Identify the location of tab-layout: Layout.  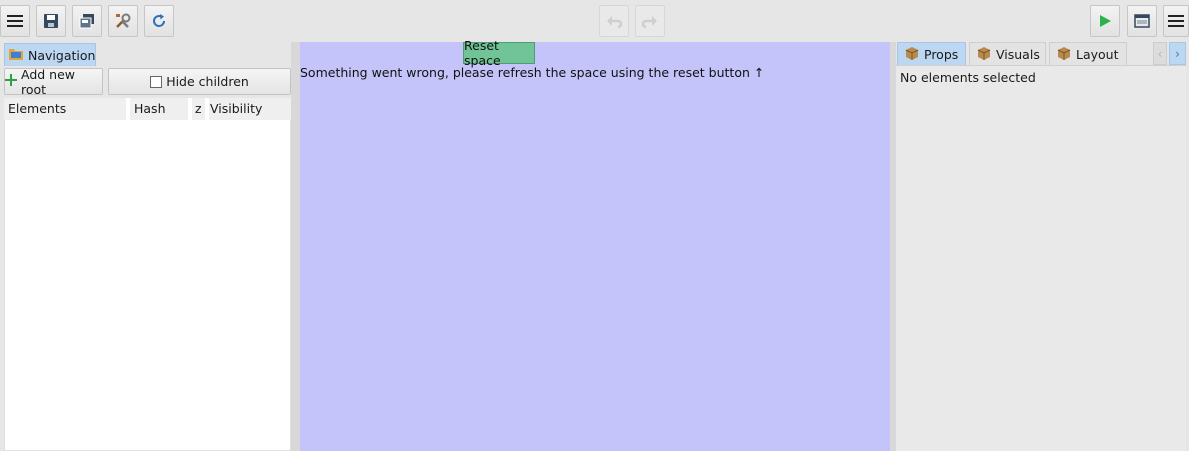
(1088, 53).